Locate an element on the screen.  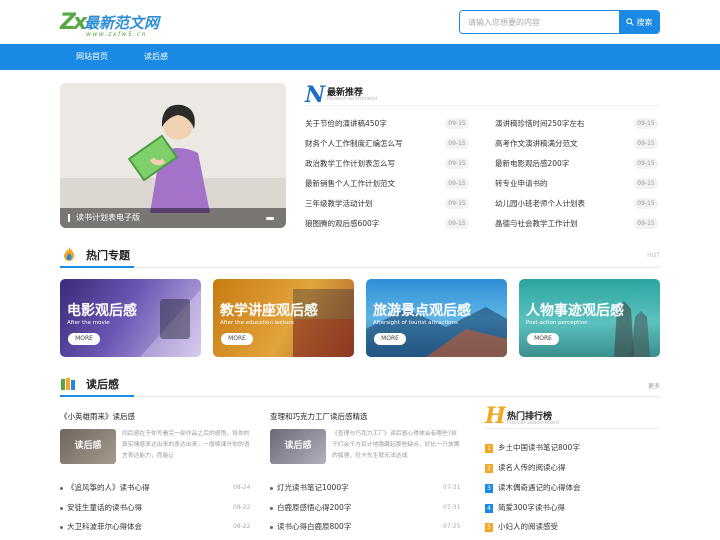
slider-dot is located at coordinates (270, 218).